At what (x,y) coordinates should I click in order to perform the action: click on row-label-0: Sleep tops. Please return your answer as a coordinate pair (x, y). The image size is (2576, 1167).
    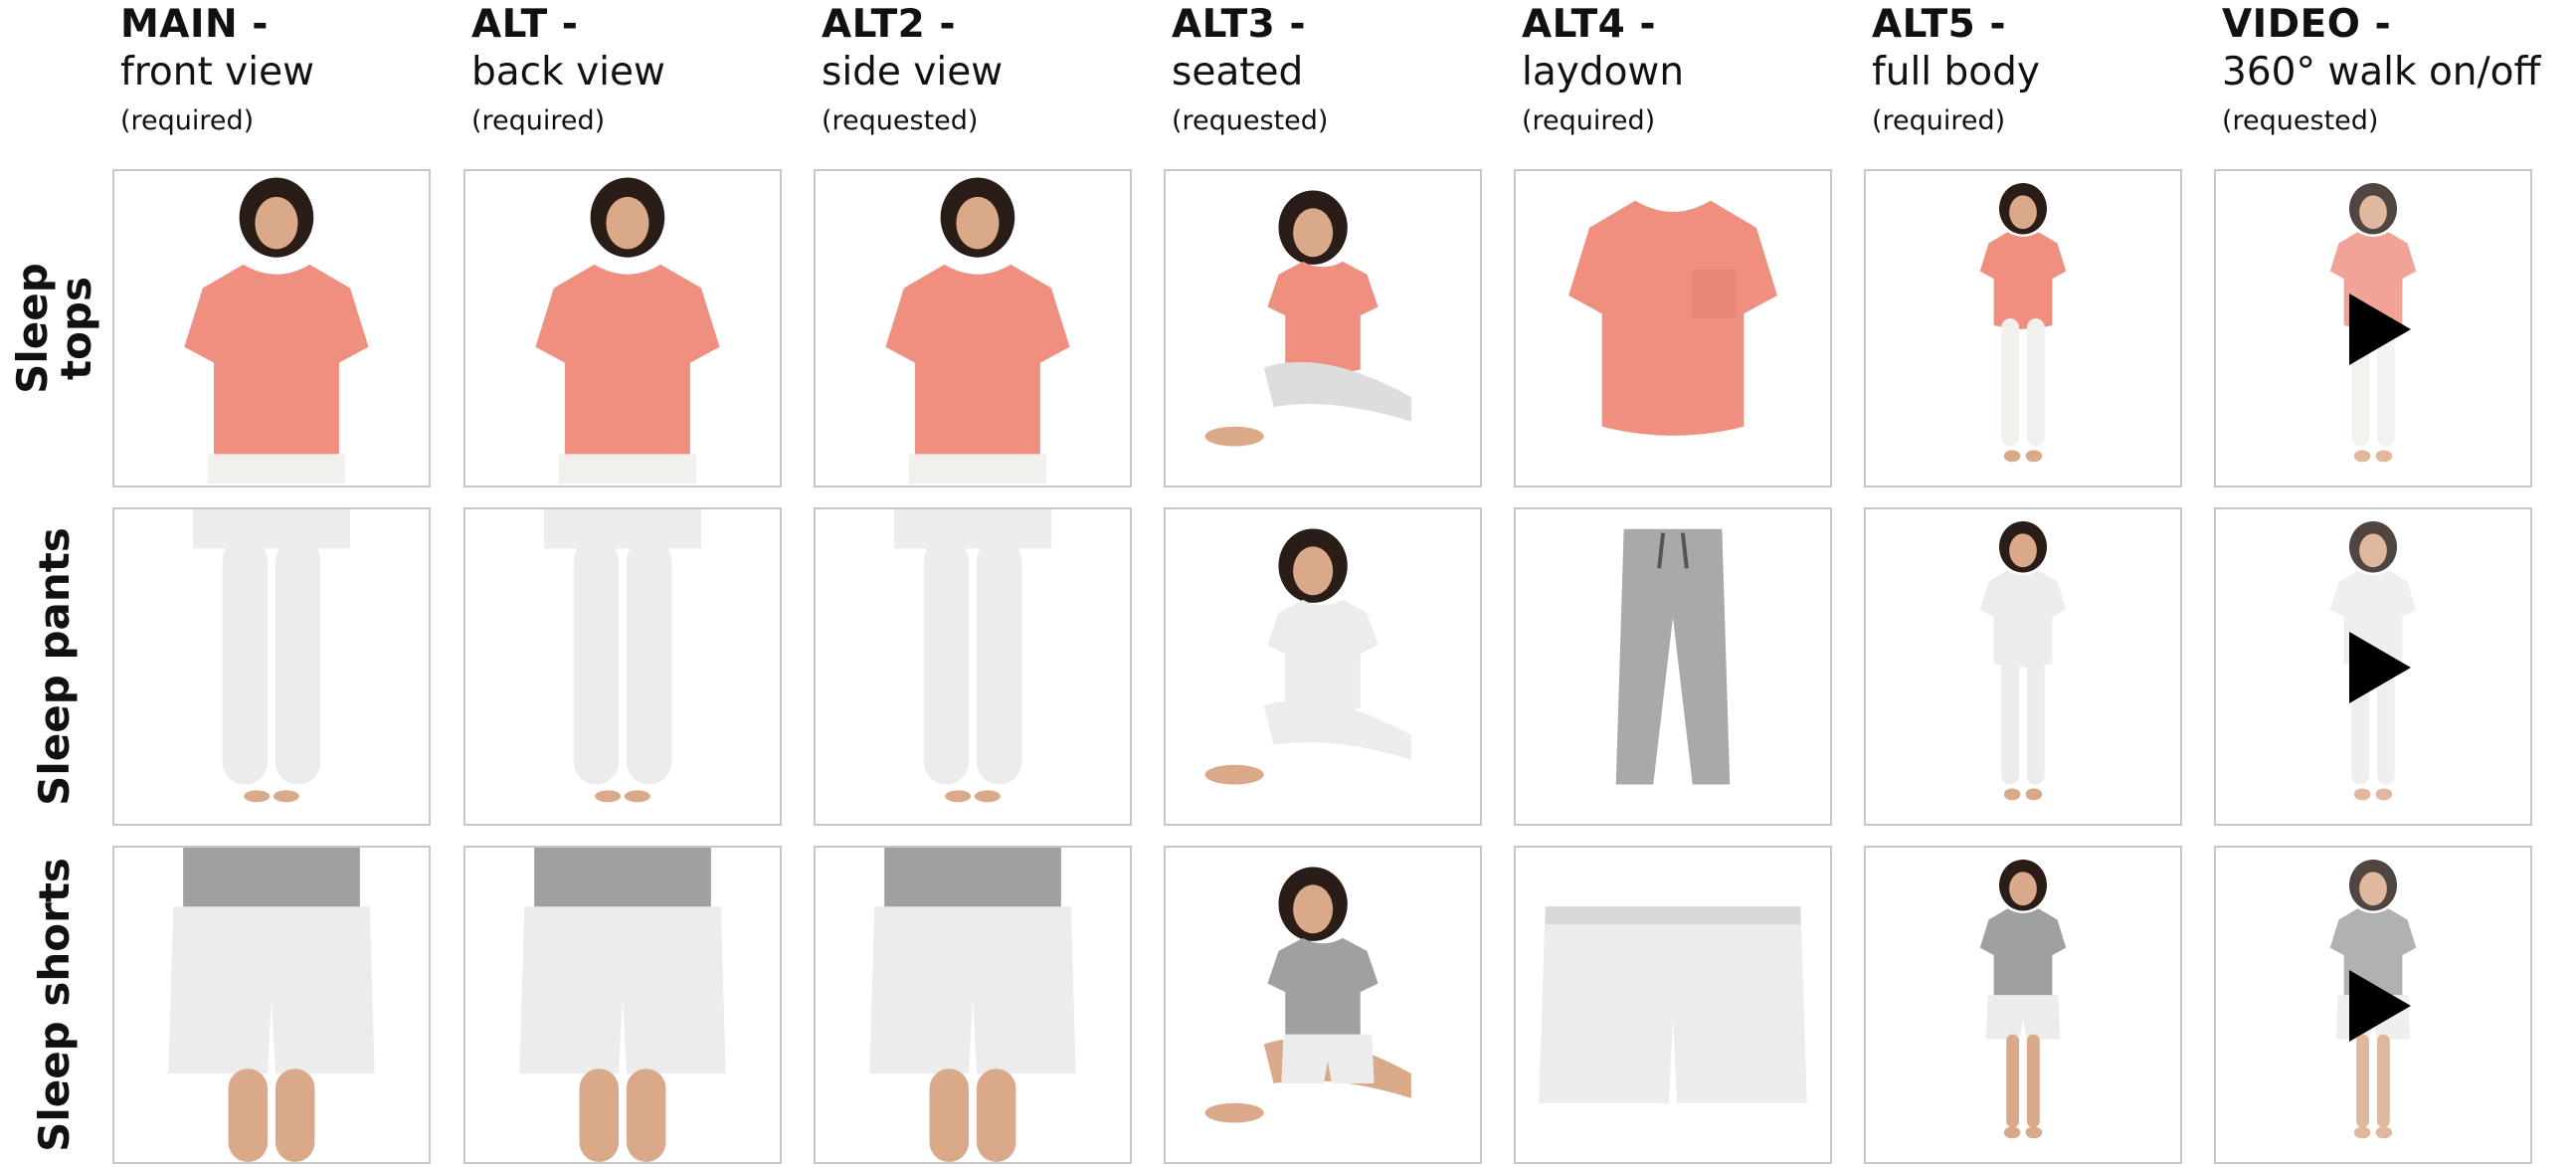
    Looking at the image, I should click on (54, 328).